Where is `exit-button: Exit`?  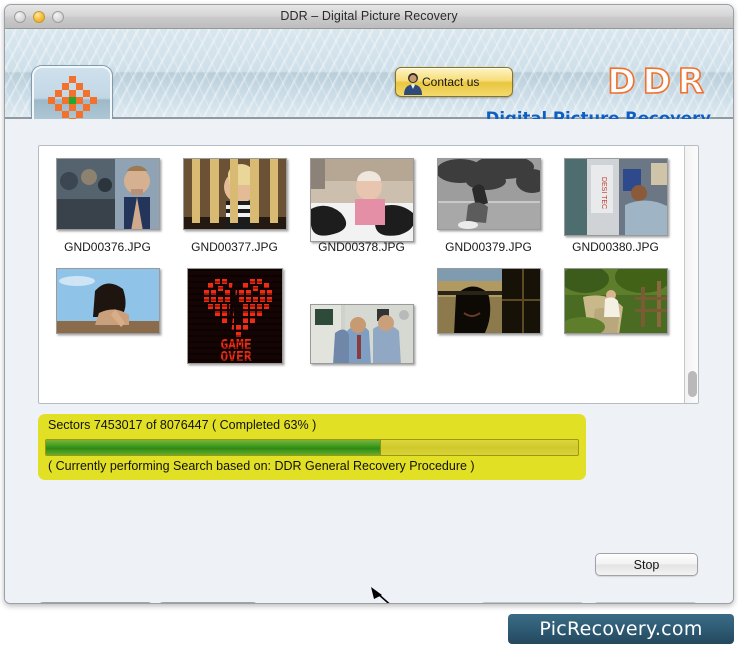 exit-button: Exit is located at coordinates (208, 602).